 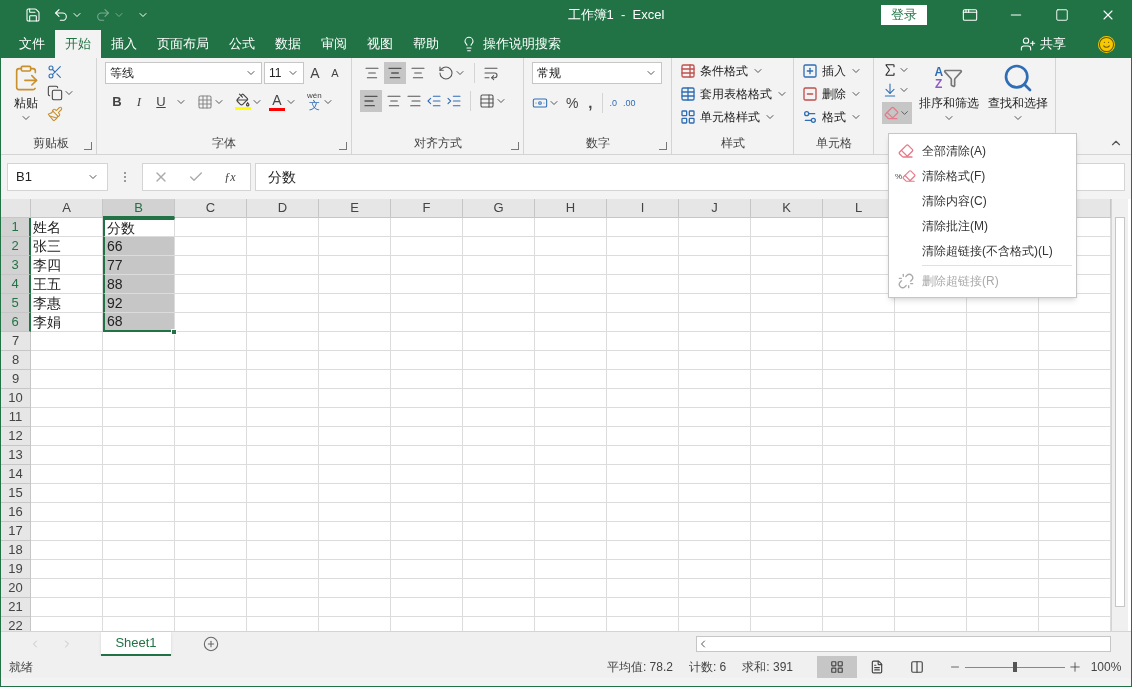 I want to click on maximize-icon, so click(x=1062, y=15).